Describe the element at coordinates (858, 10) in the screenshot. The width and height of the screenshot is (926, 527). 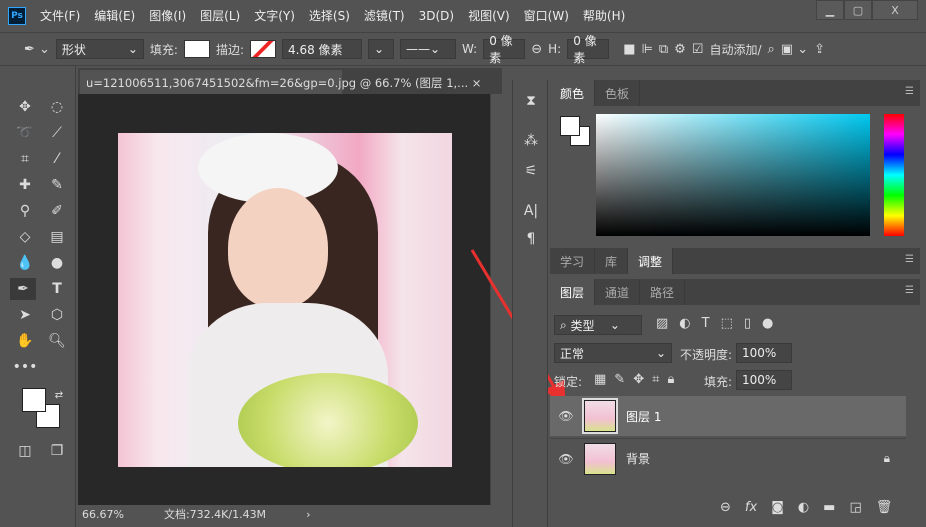
I see `maximize-button: ▢` at that location.